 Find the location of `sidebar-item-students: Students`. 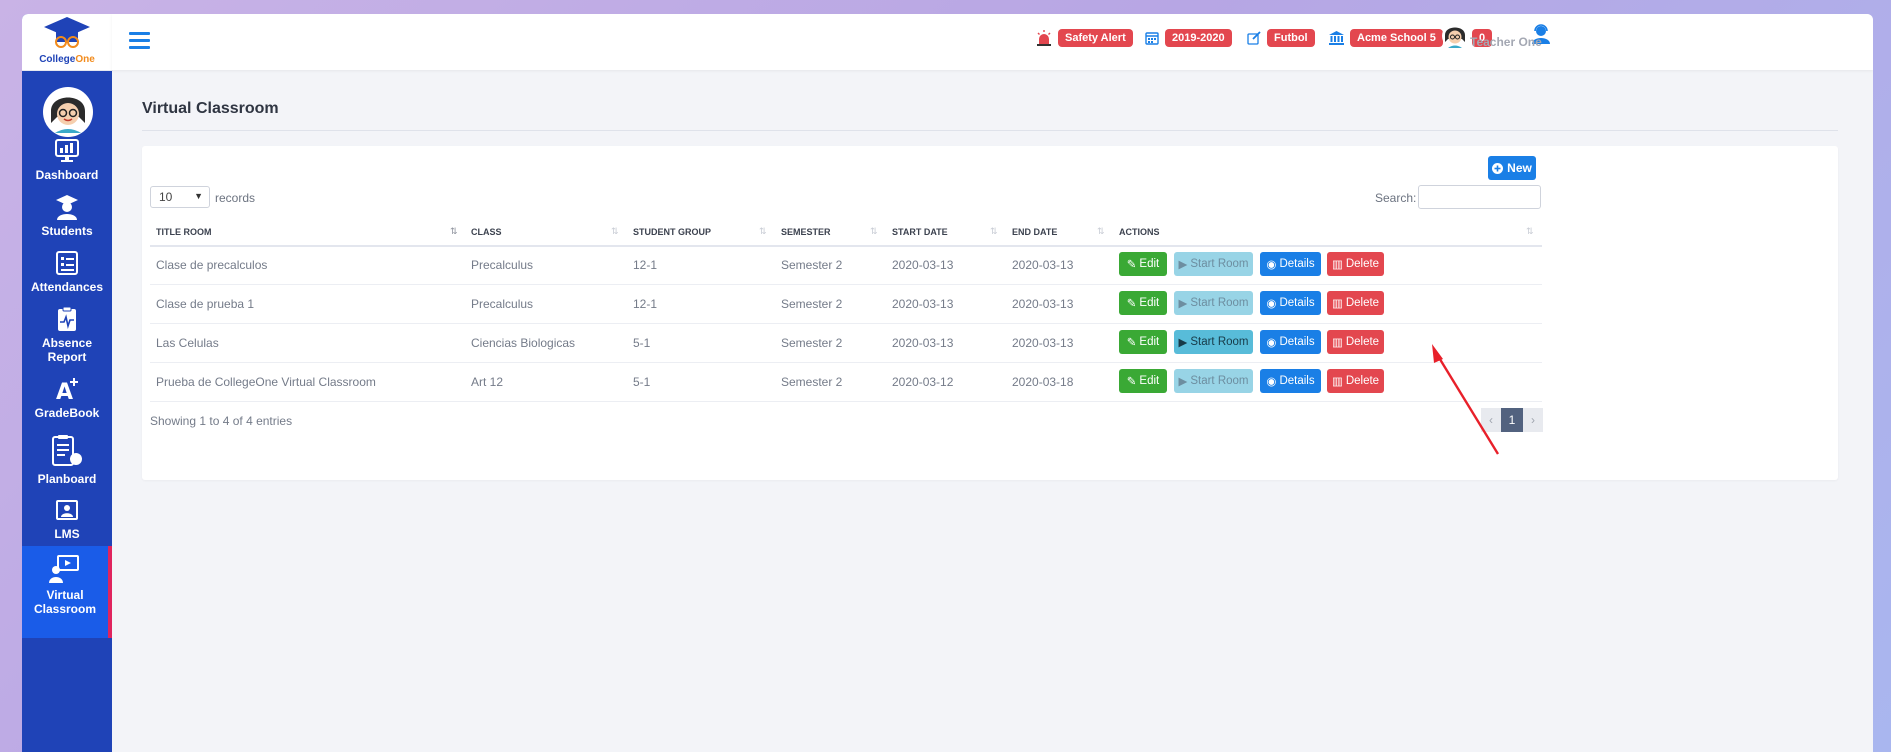

sidebar-item-students: Students is located at coordinates (67, 216).